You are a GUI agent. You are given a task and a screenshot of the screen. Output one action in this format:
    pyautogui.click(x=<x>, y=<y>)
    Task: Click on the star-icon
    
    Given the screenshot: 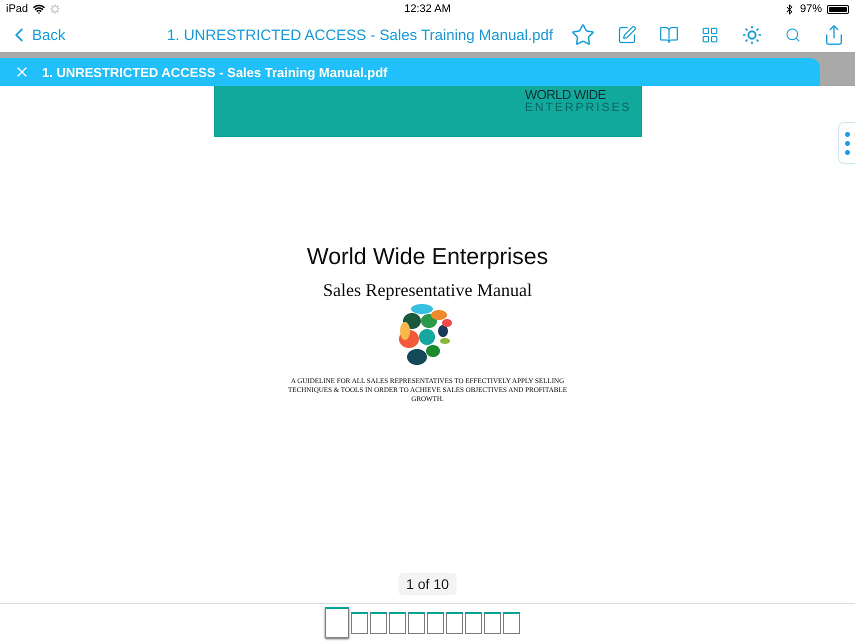 What is the action you would take?
    pyautogui.click(x=583, y=35)
    